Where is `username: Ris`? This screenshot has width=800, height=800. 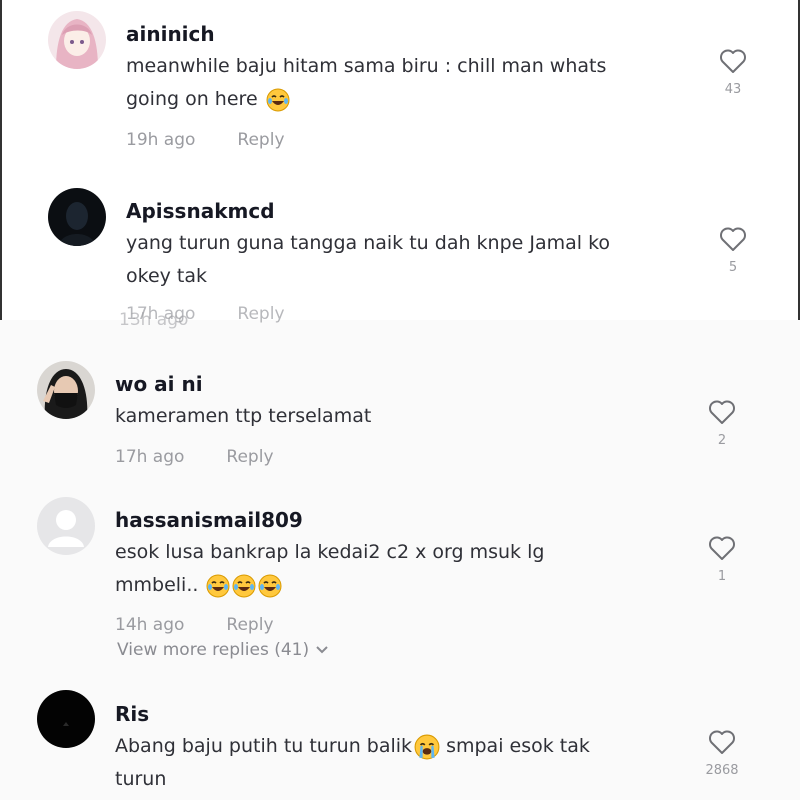 username: Ris is located at coordinates (132, 714).